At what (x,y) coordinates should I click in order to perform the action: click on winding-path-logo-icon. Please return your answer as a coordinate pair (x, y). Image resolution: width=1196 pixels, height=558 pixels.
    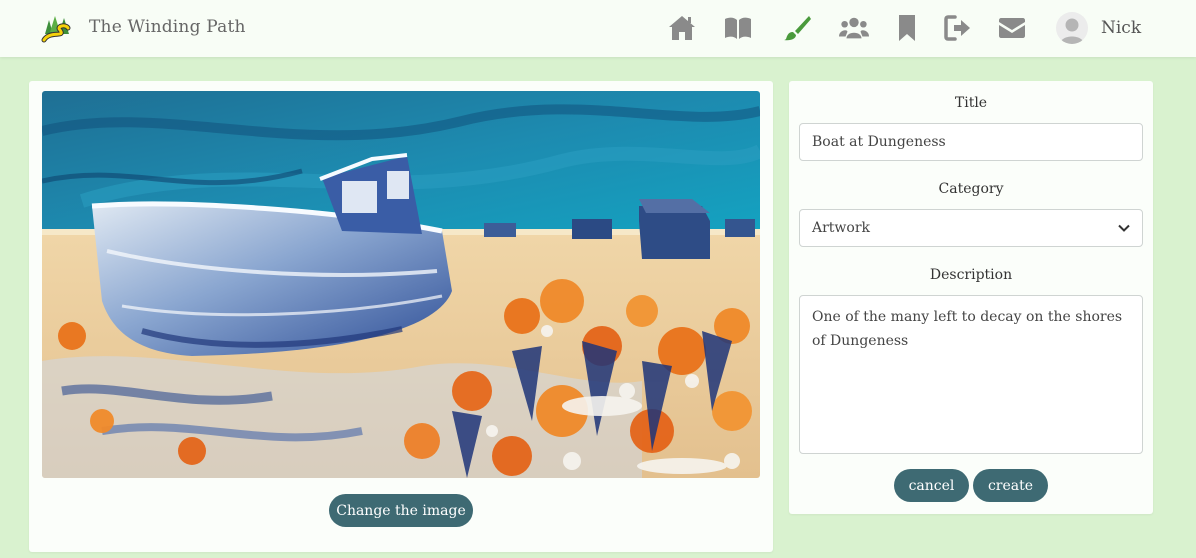
    Looking at the image, I should click on (57, 29).